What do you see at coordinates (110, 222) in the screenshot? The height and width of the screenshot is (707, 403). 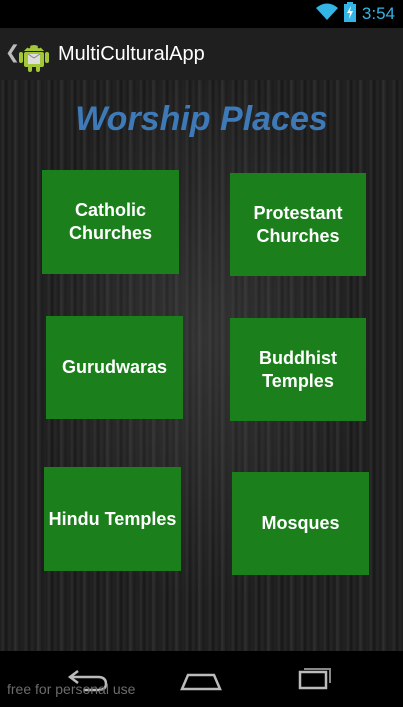 I see `catholic-churches-button: Catholic Churches` at bounding box center [110, 222].